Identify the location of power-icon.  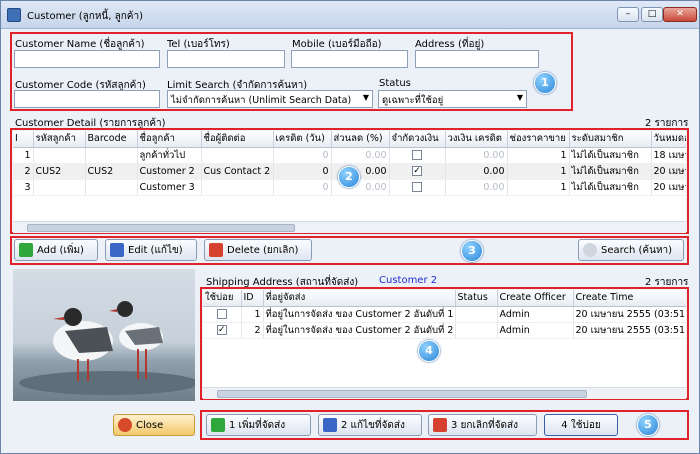
(125, 425).